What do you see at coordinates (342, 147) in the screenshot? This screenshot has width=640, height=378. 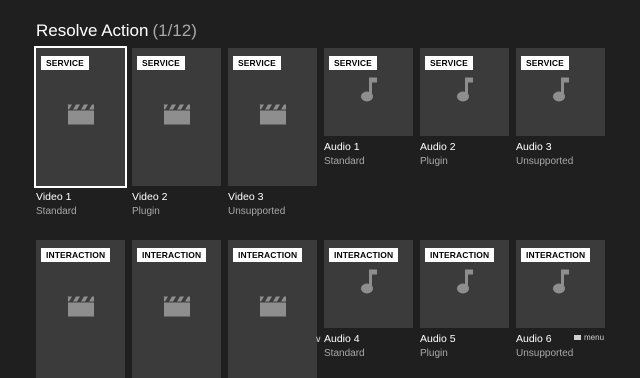 I see `action-name: Audio 1` at bounding box center [342, 147].